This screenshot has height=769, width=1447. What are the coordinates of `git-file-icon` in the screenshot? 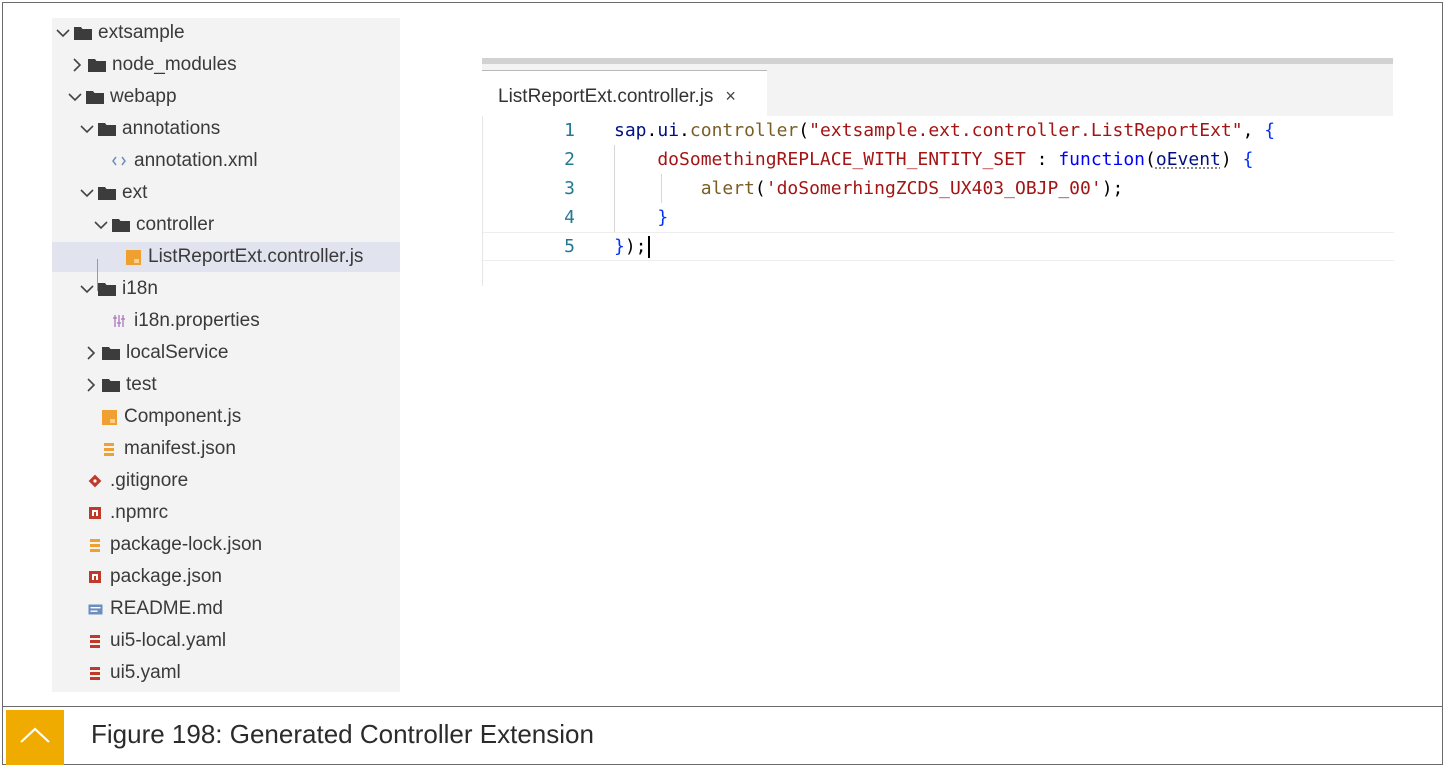 It's located at (95, 481).